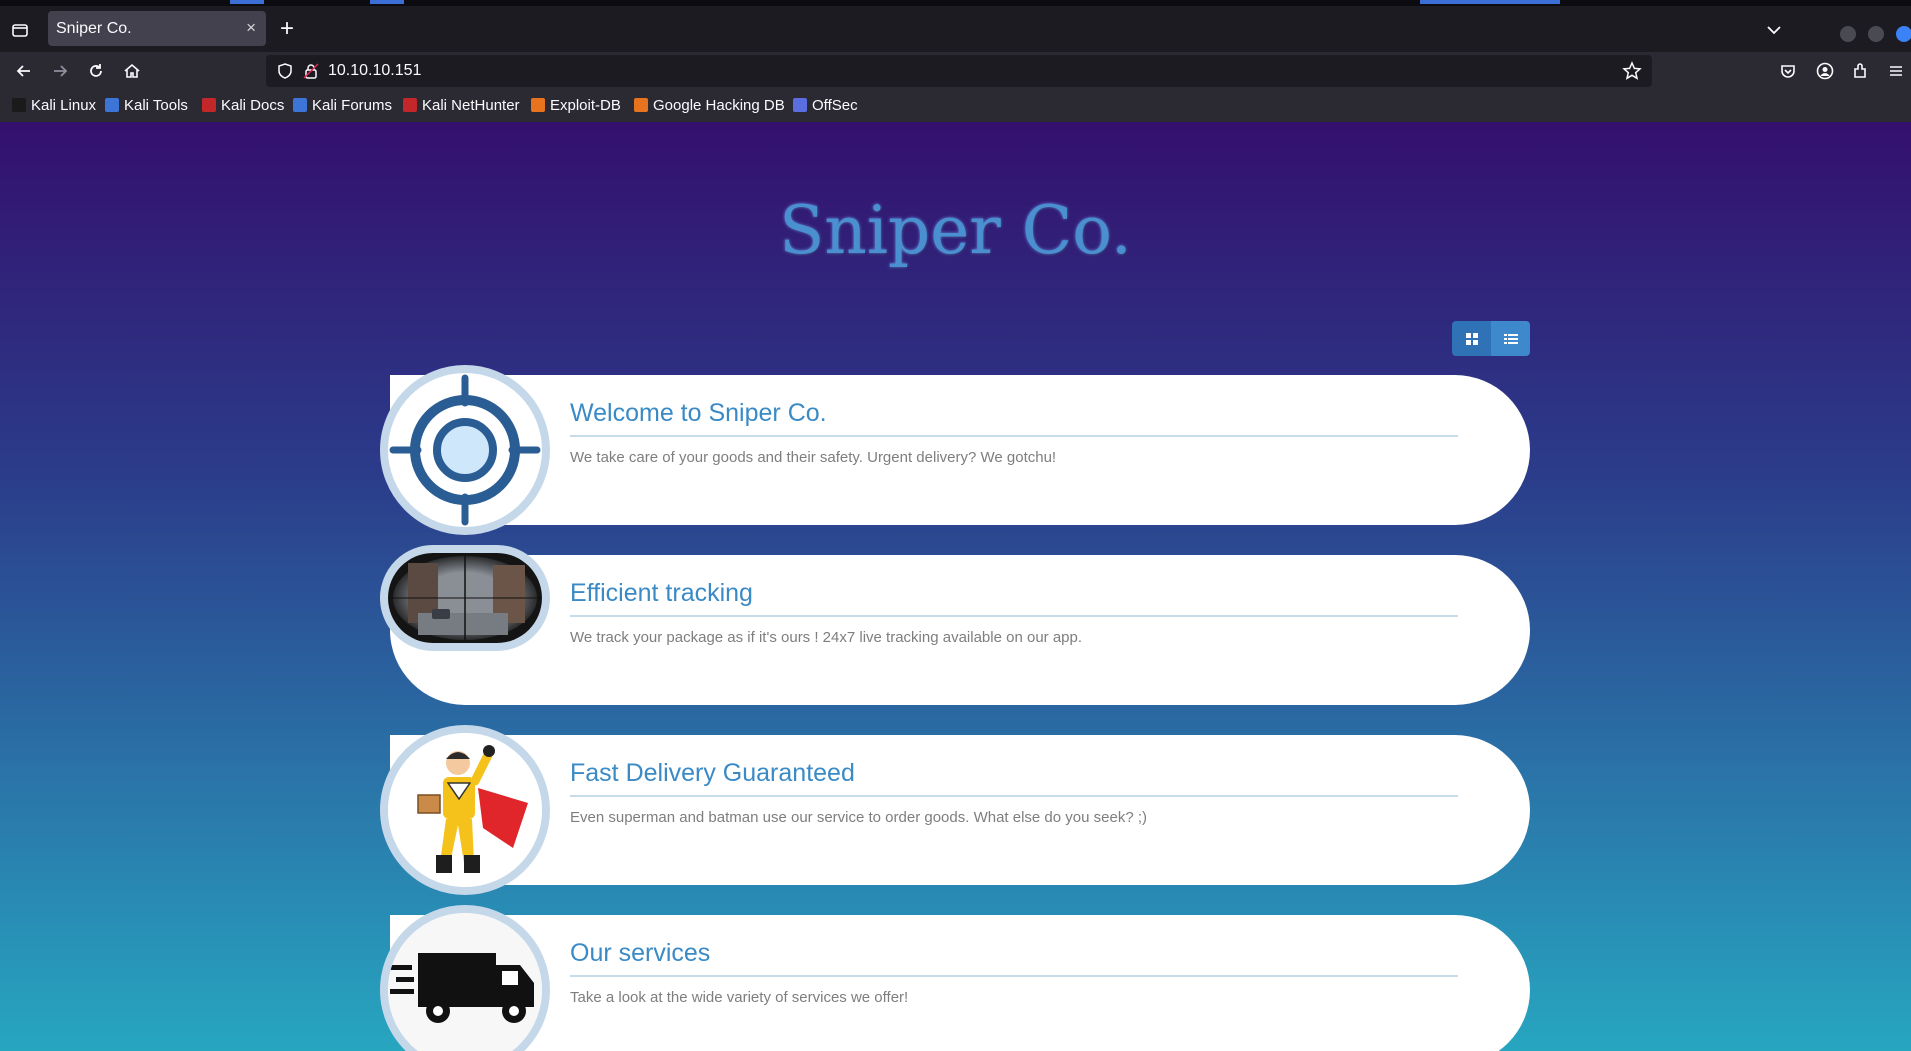 The image size is (1911, 1051). I want to click on bookmark-exploit-db: Exploit-DB, so click(576, 105).